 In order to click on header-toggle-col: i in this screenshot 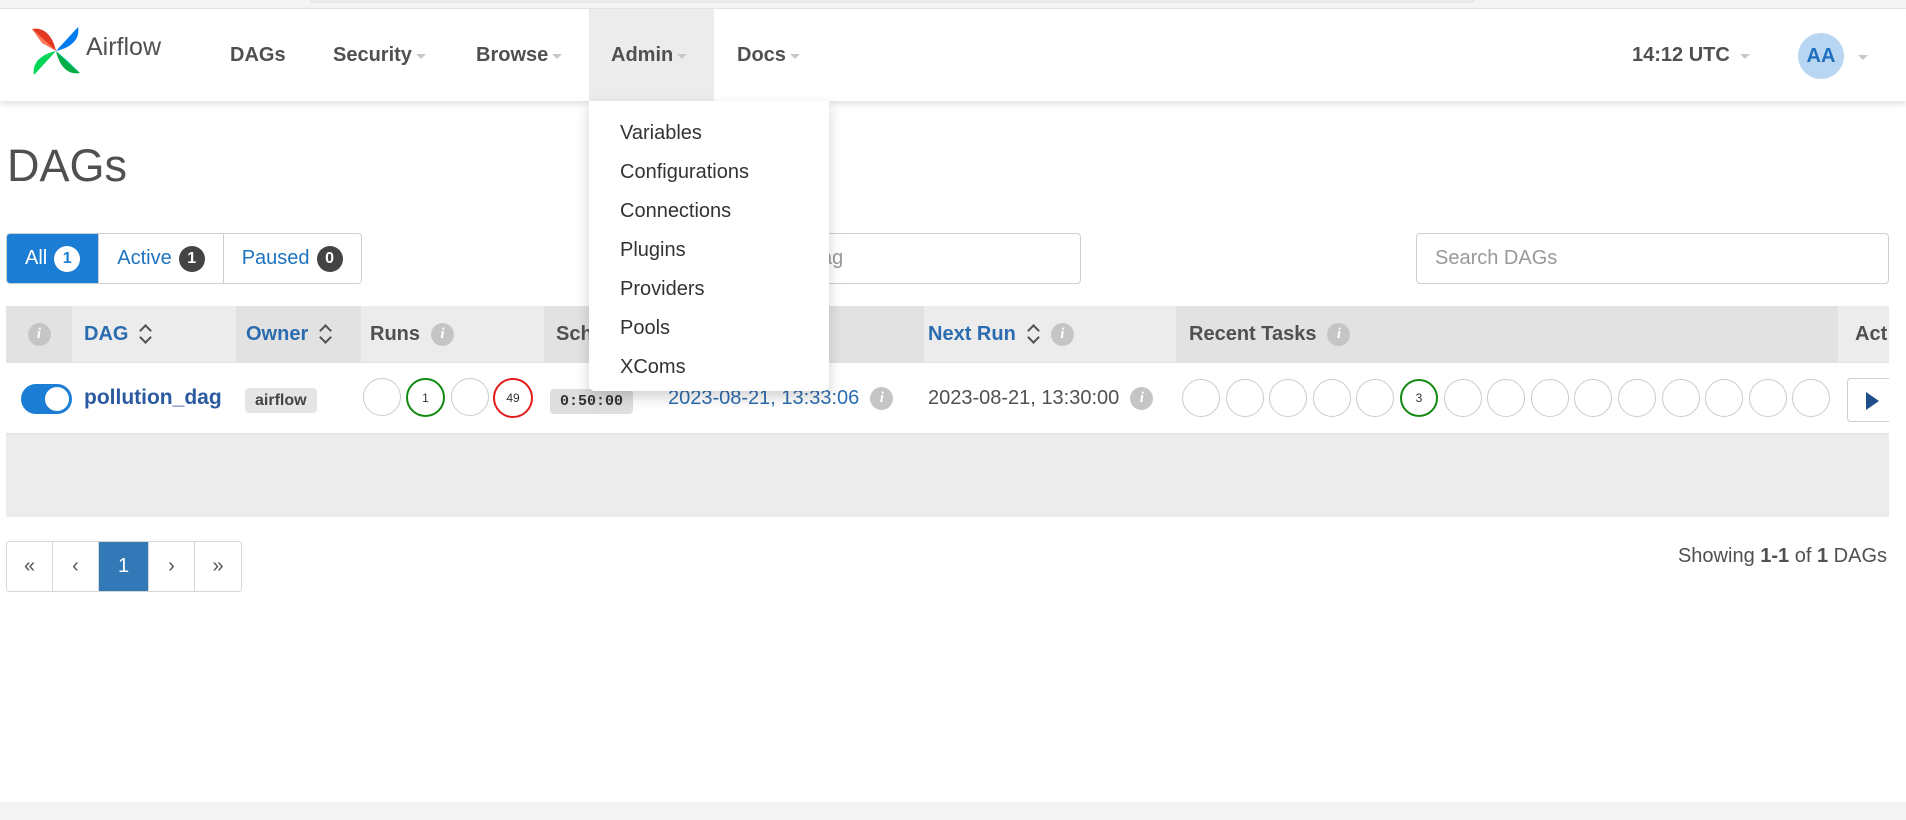, I will do `click(39, 334)`.